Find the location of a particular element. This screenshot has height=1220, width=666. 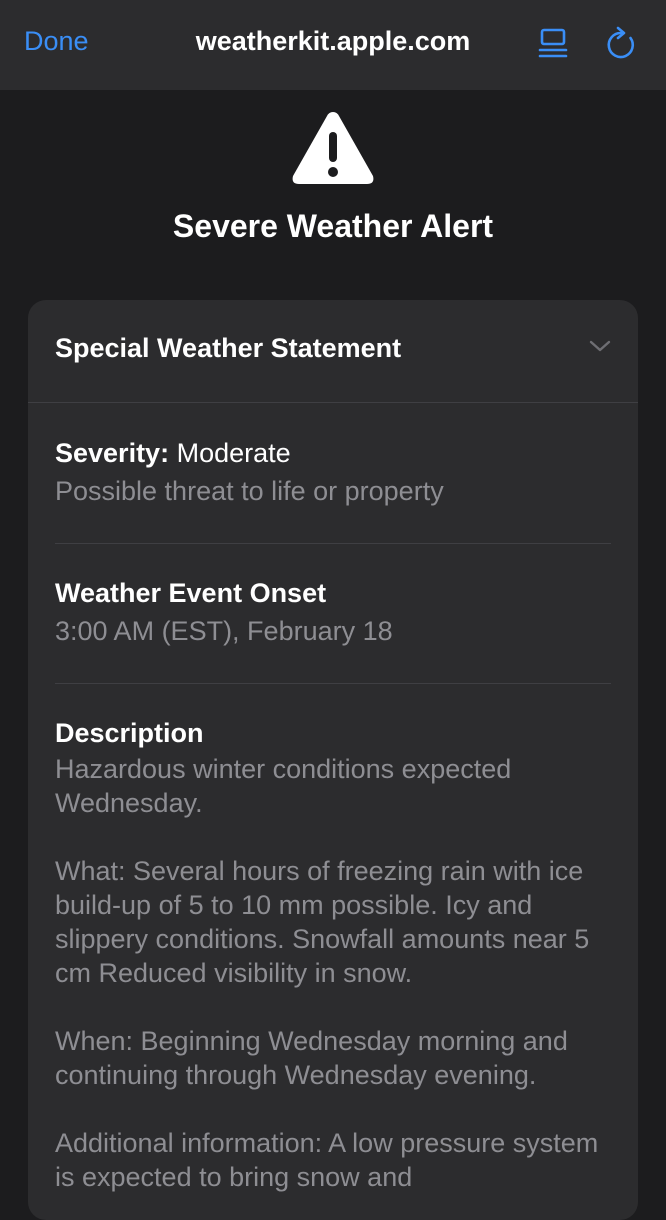

chevron-down-icon is located at coordinates (600, 346).